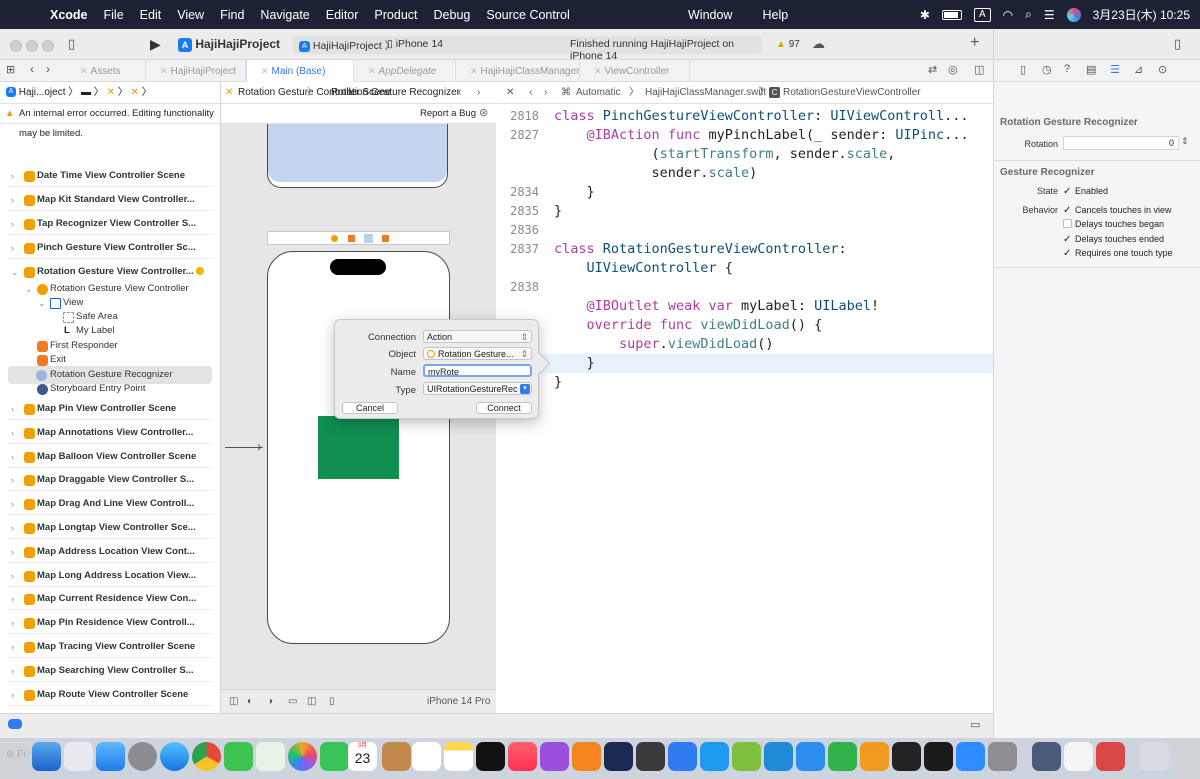 The height and width of the screenshot is (779, 1200). Describe the element at coordinates (362, 756) in the screenshot. I see `calendar-icon: 3月 23` at that location.